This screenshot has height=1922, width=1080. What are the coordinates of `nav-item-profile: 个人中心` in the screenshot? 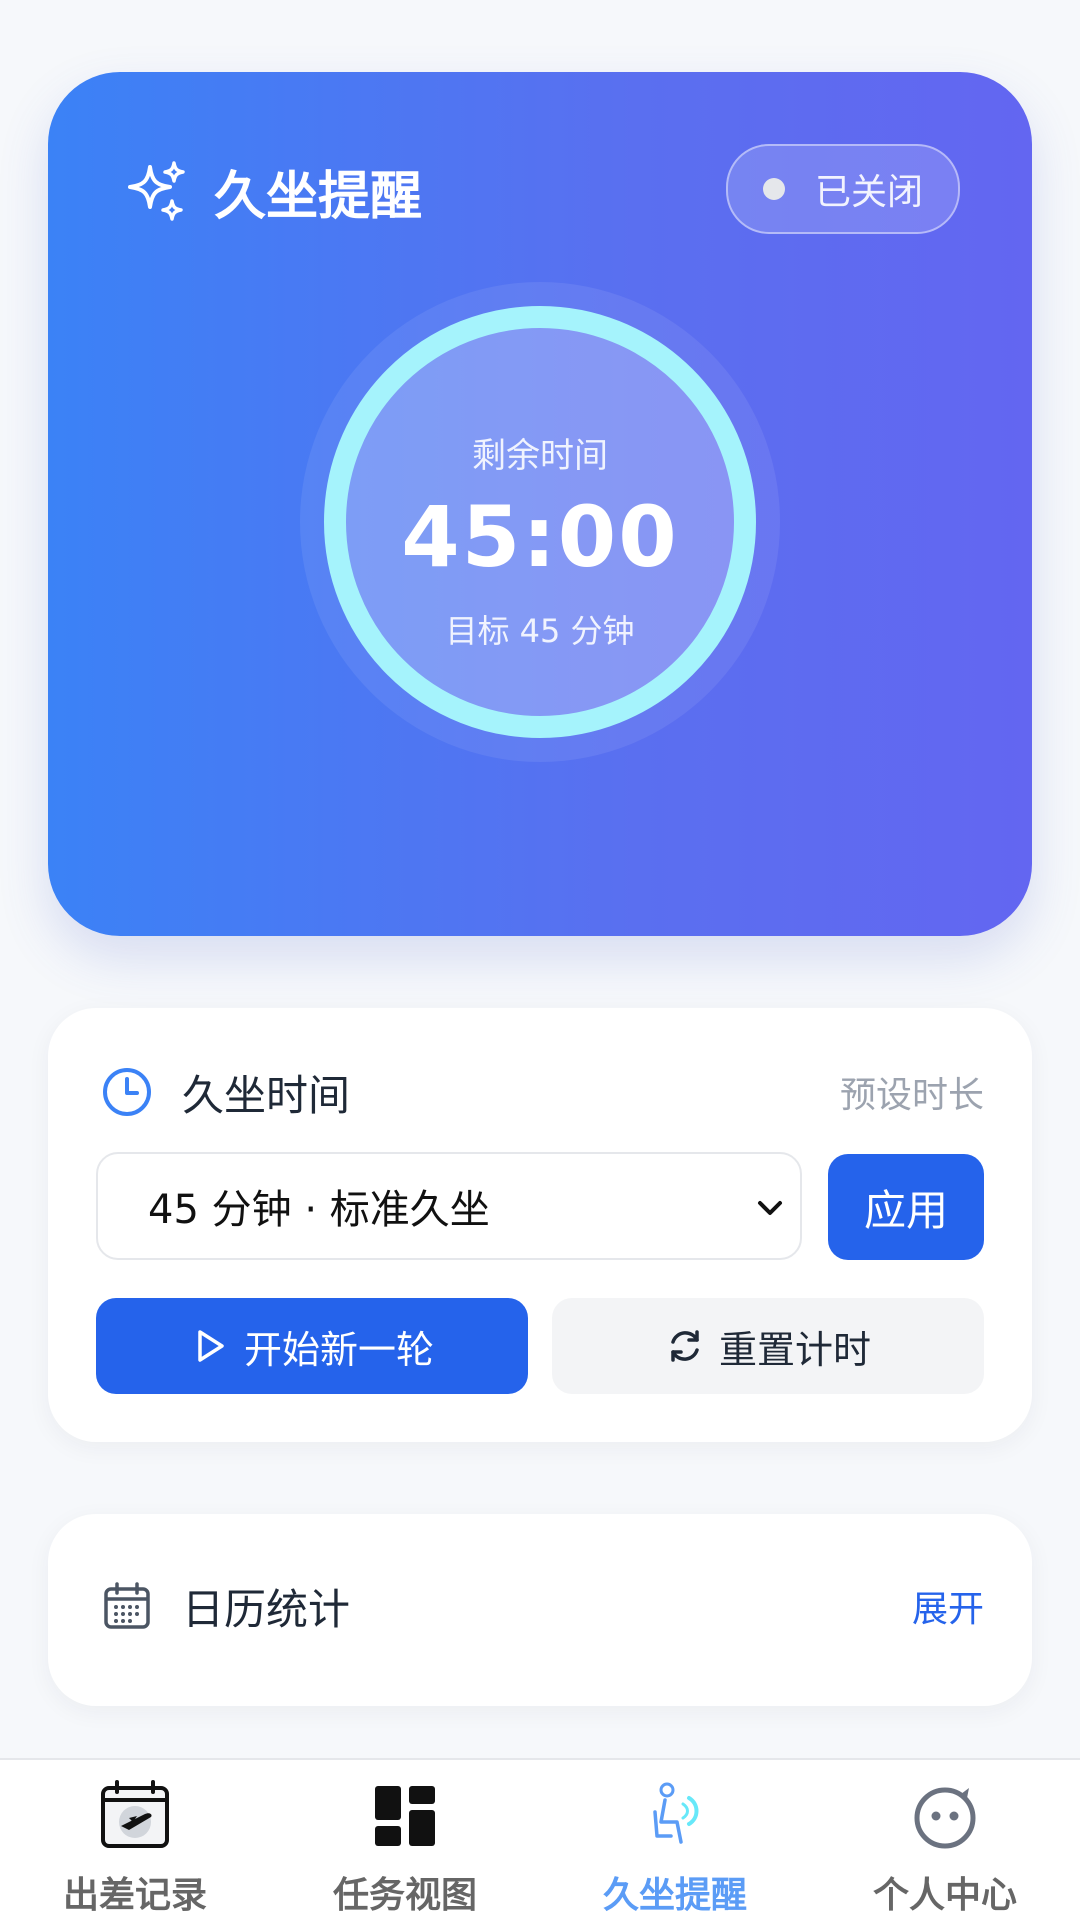 It's located at (945, 1841).